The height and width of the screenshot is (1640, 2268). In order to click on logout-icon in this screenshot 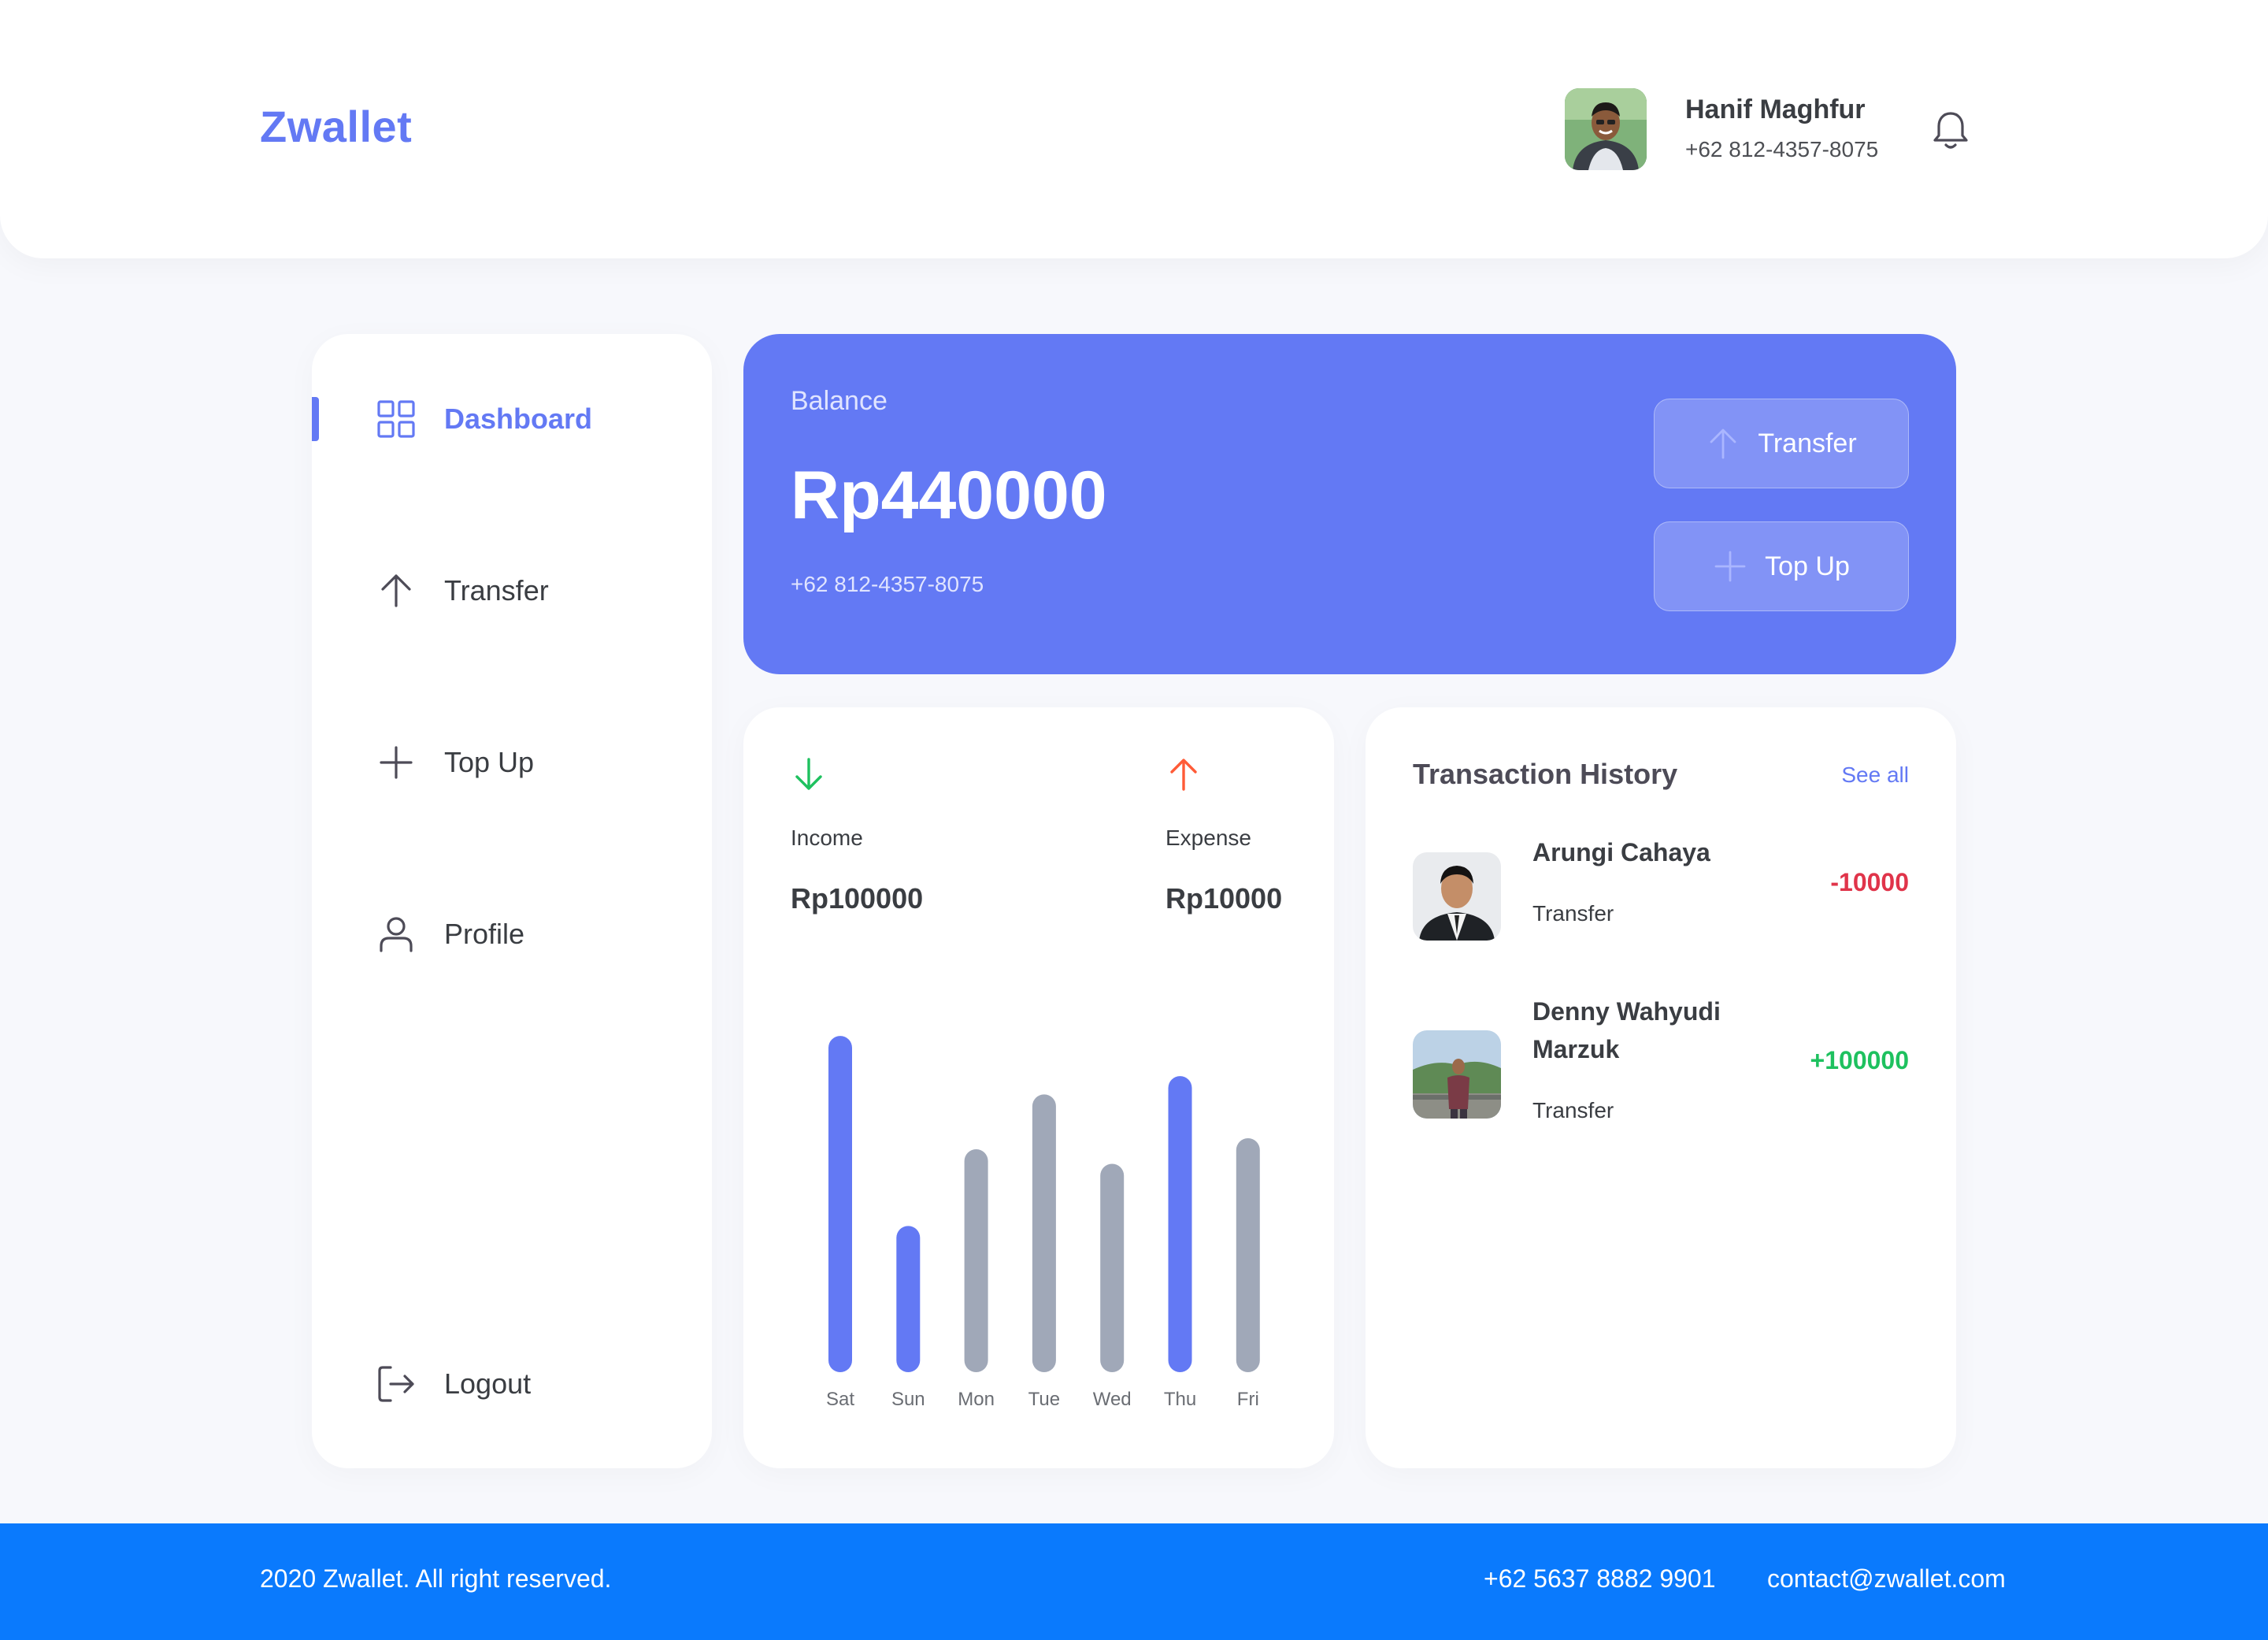, I will do `click(396, 1384)`.